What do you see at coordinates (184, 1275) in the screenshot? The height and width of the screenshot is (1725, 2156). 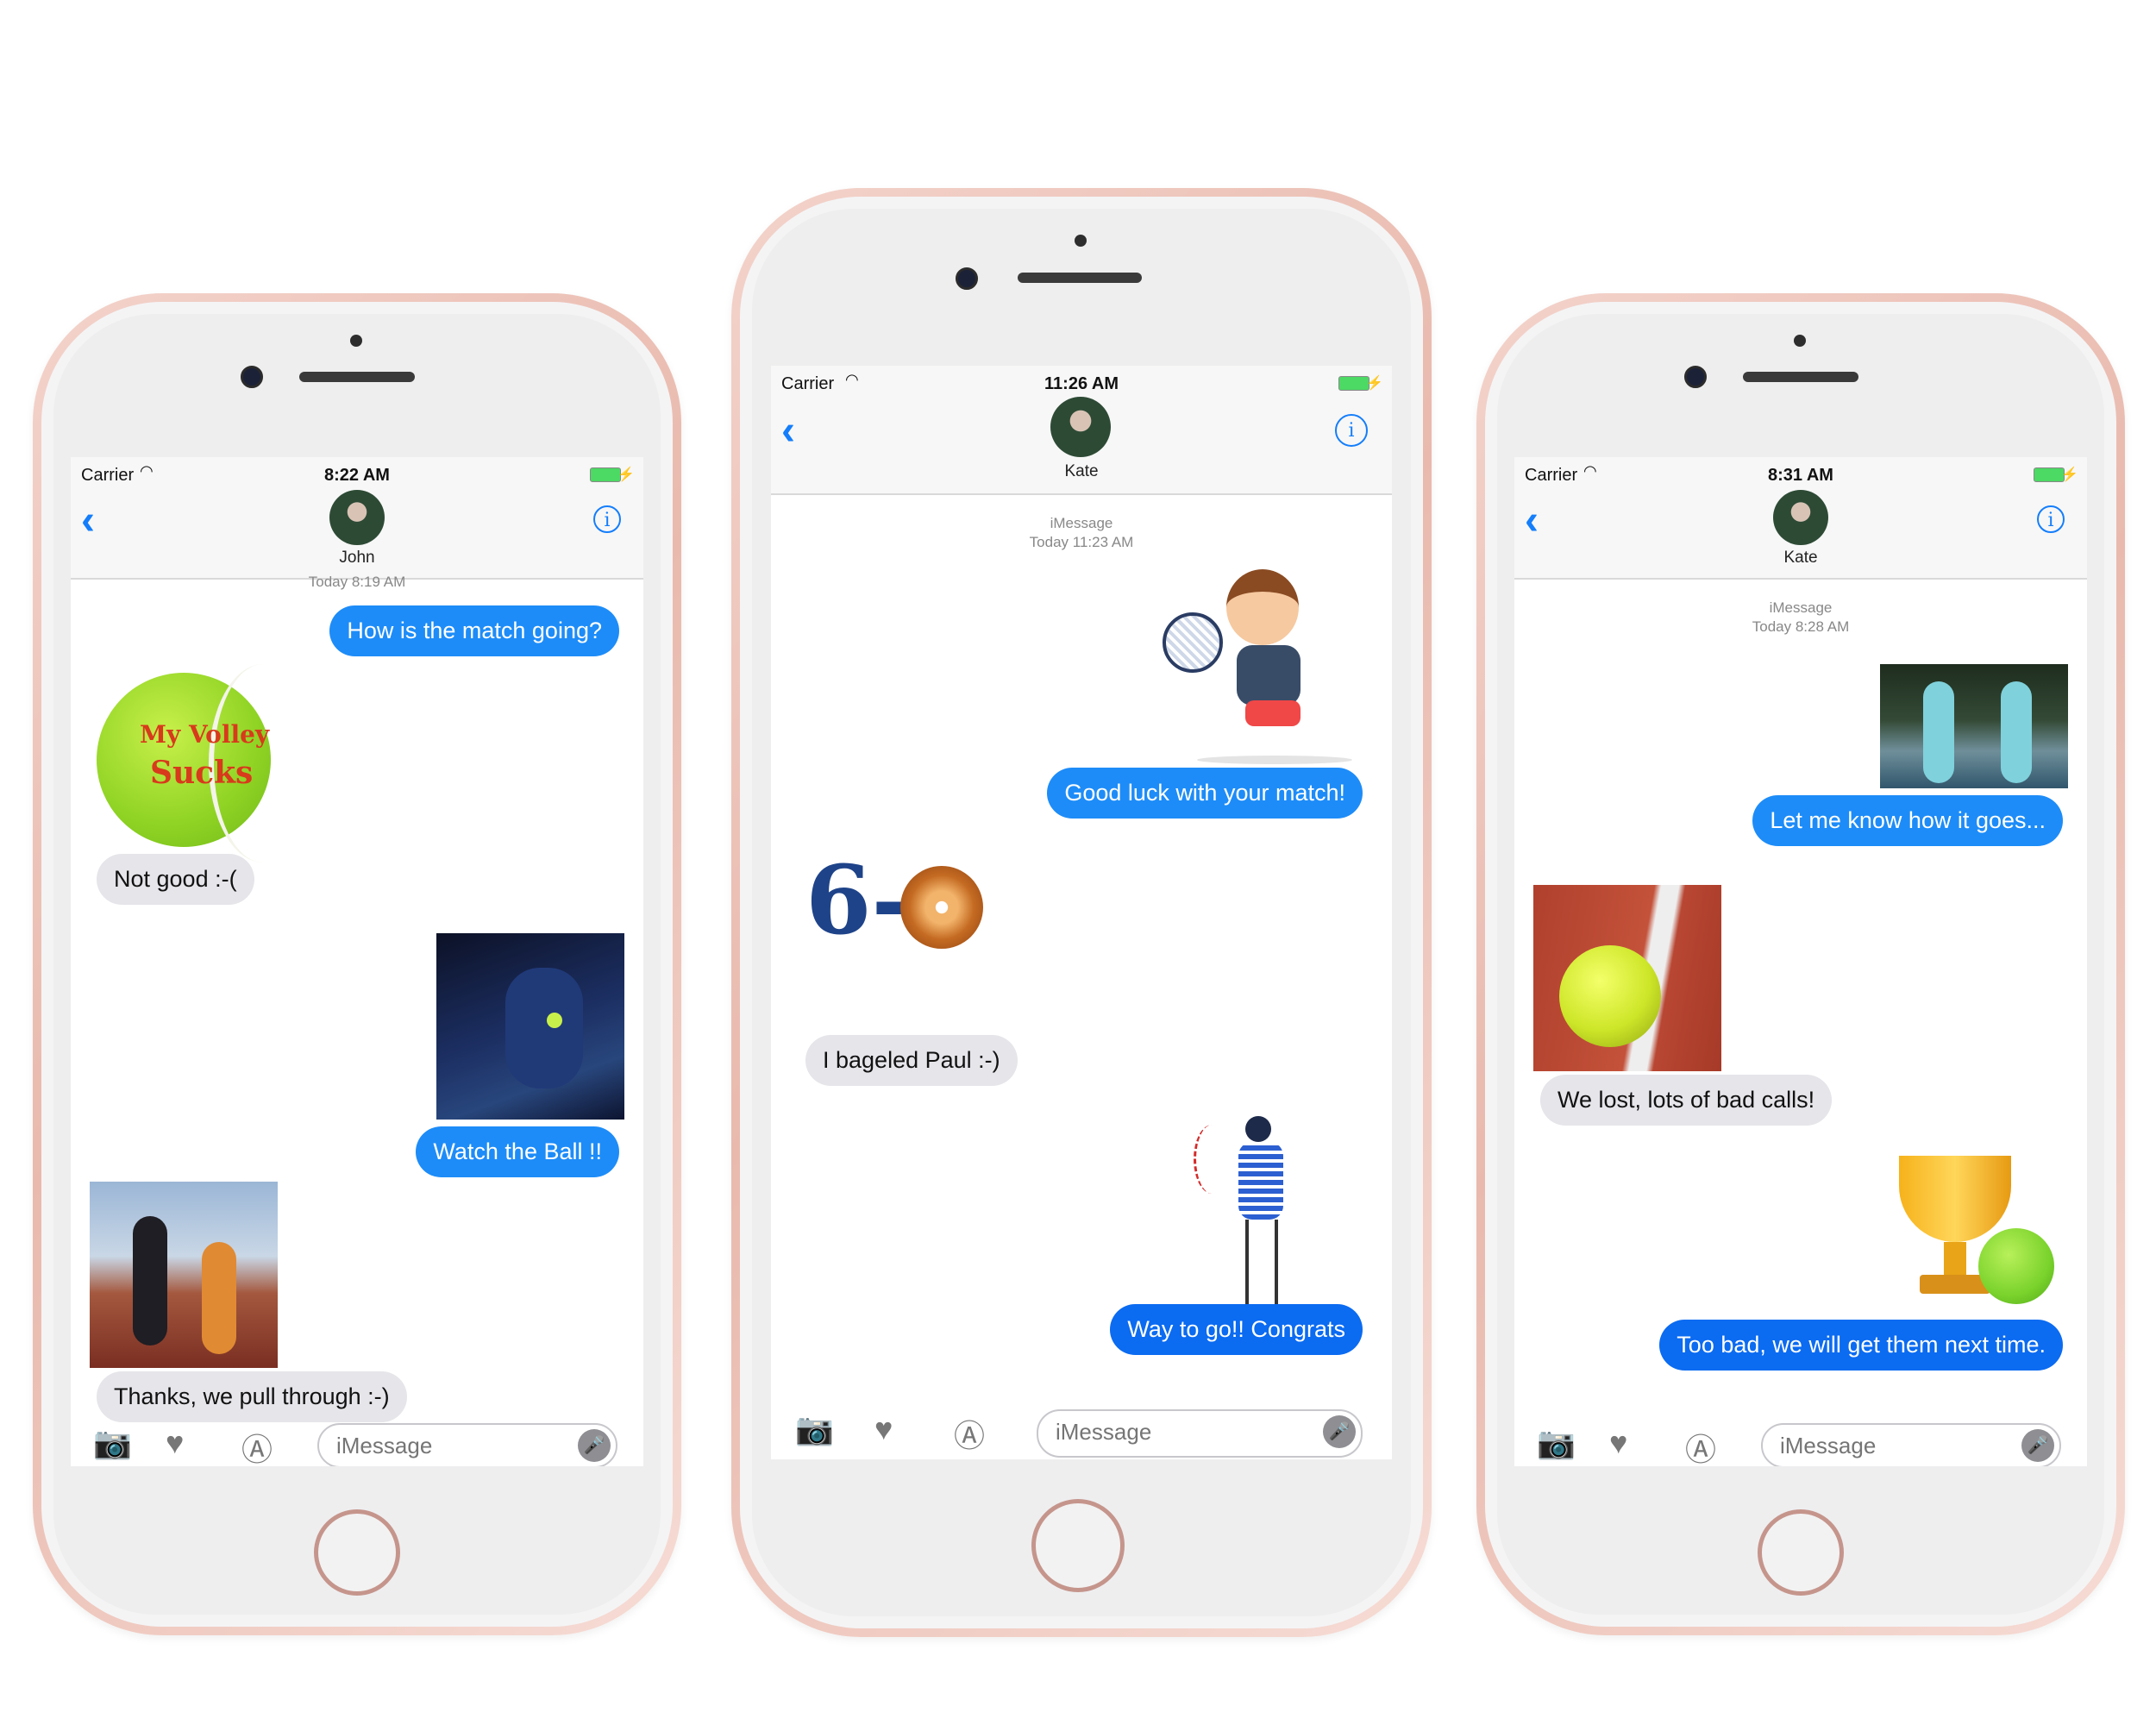 I see `photo-doubles-players` at bounding box center [184, 1275].